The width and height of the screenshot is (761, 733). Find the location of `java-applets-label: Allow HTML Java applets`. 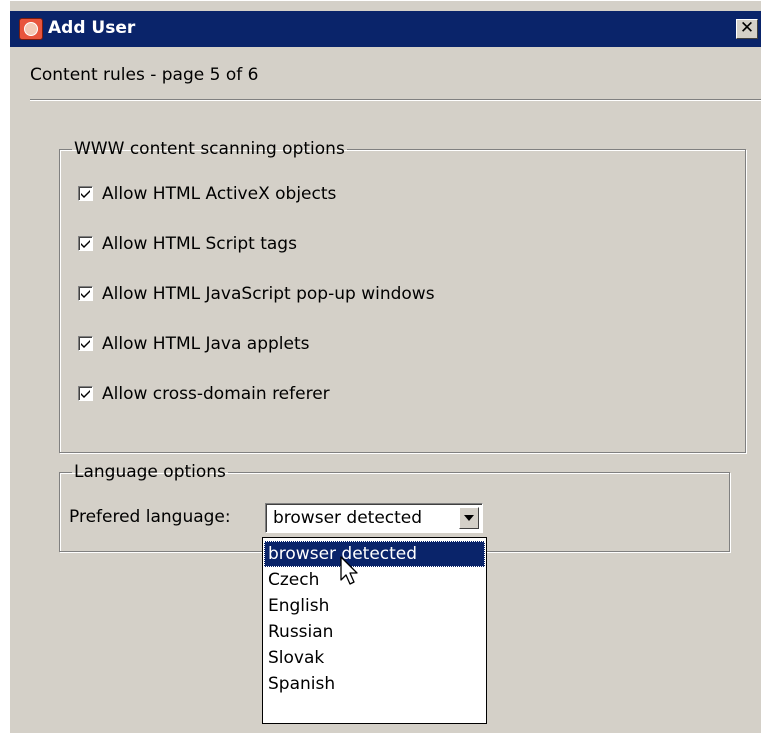

java-applets-label: Allow HTML Java applets is located at coordinates (206, 344).